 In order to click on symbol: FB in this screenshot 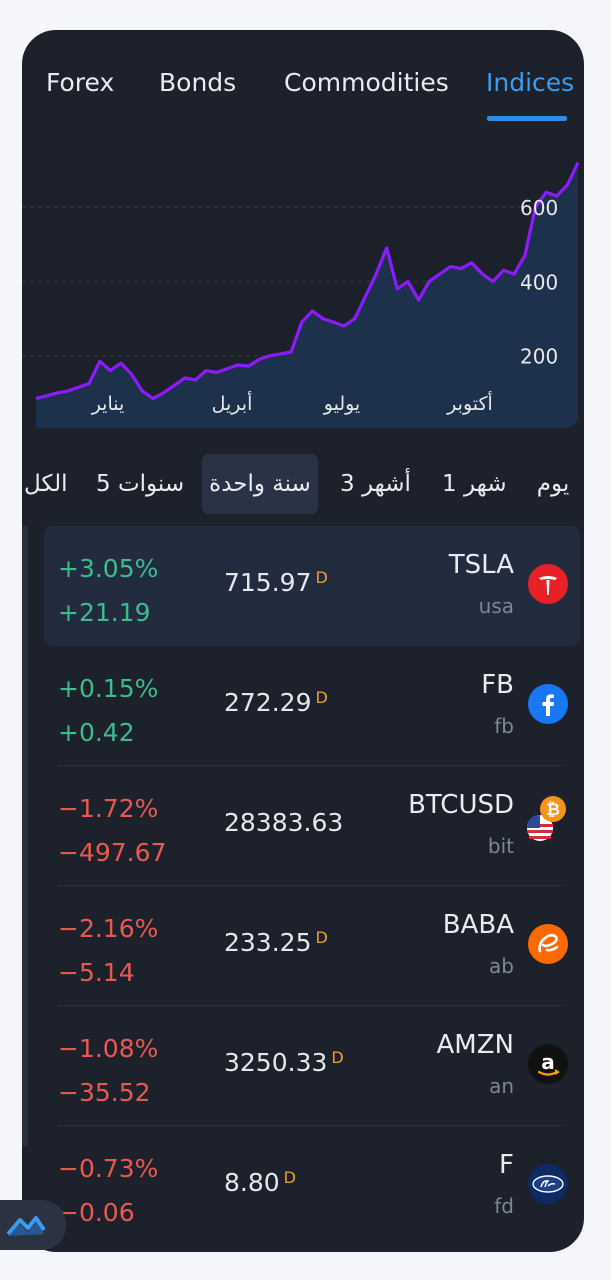, I will do `click(497, 685)`.